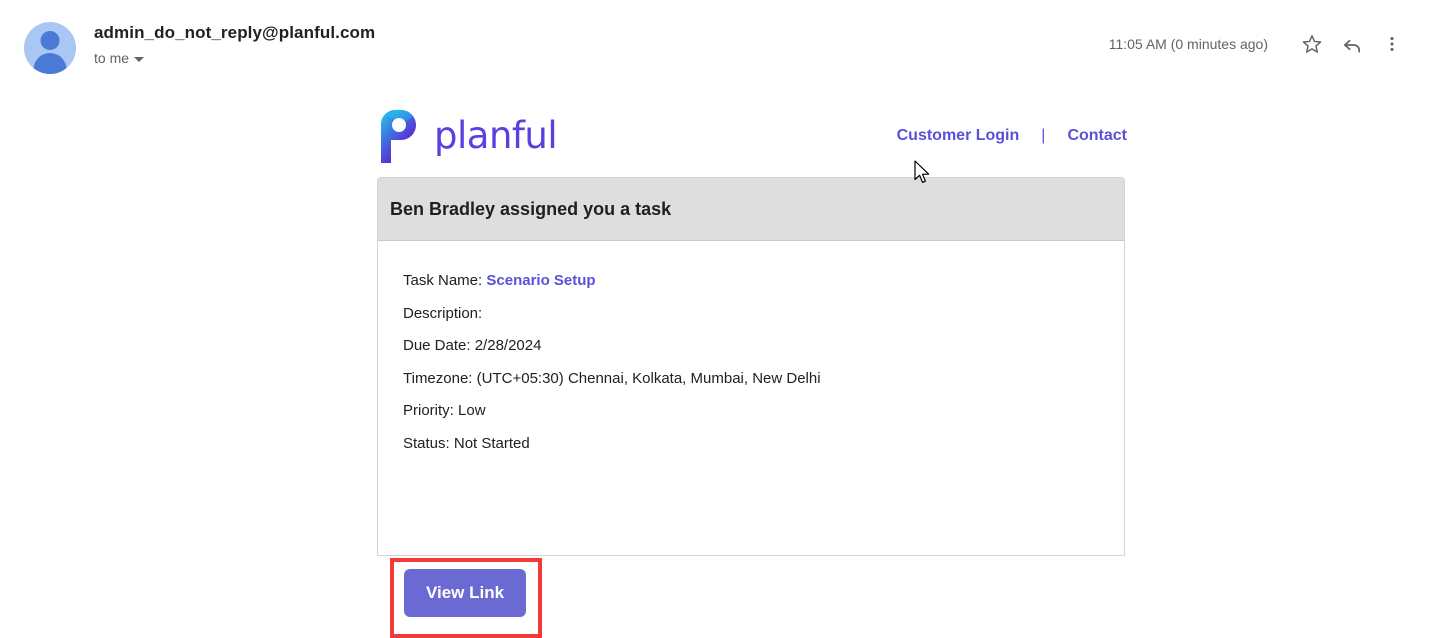  Describe the element at coordinates (763, 314) in the screenshot. I see `description-row: Description:` at that location.